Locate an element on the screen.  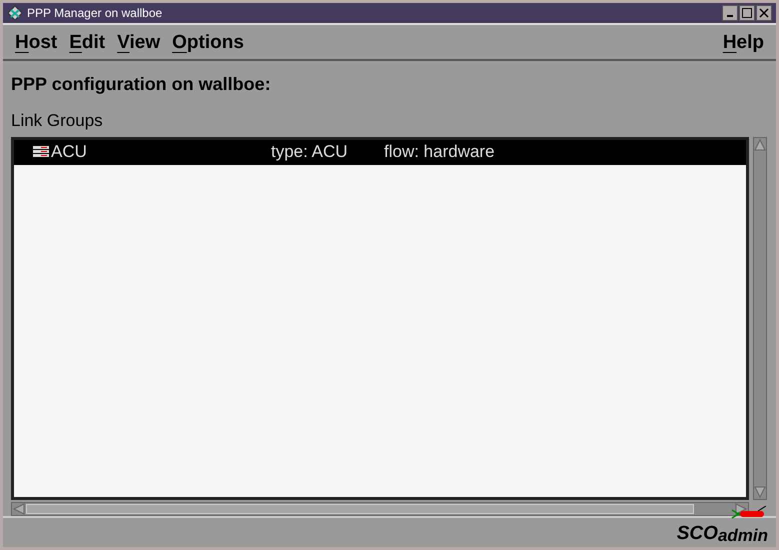
window-title: PPP Manager on wallboe is located at coordinates (95, 13).